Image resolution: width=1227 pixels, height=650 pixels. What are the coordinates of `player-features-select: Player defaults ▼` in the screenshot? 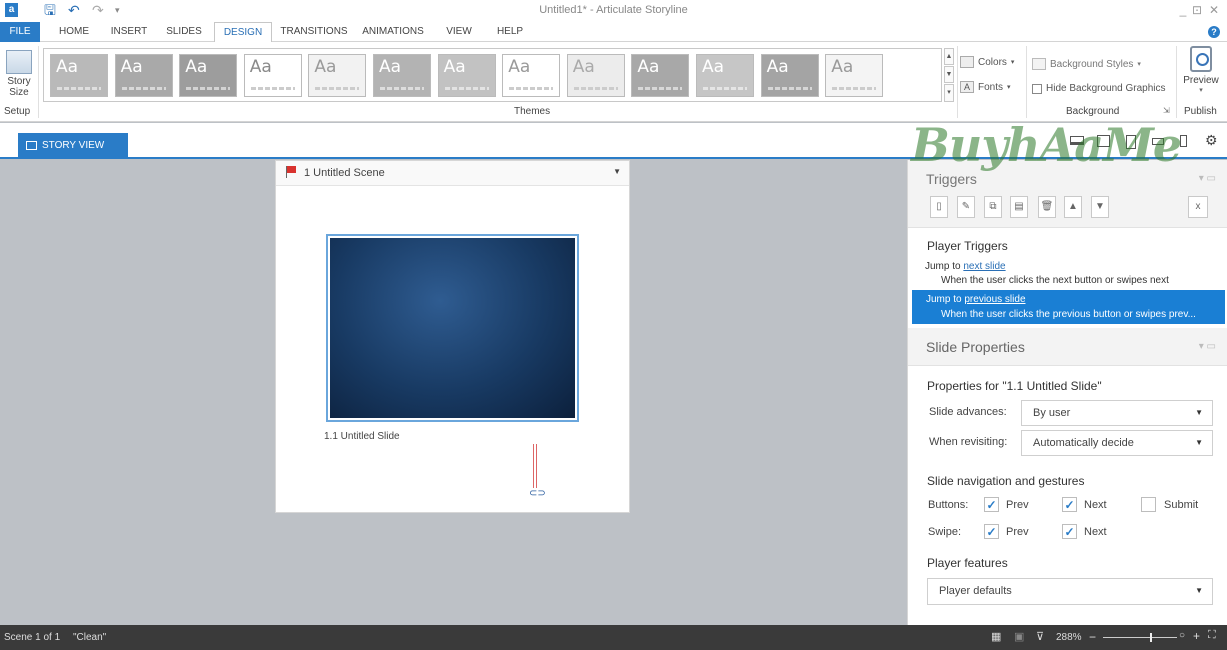 It's located at (1070, 591).